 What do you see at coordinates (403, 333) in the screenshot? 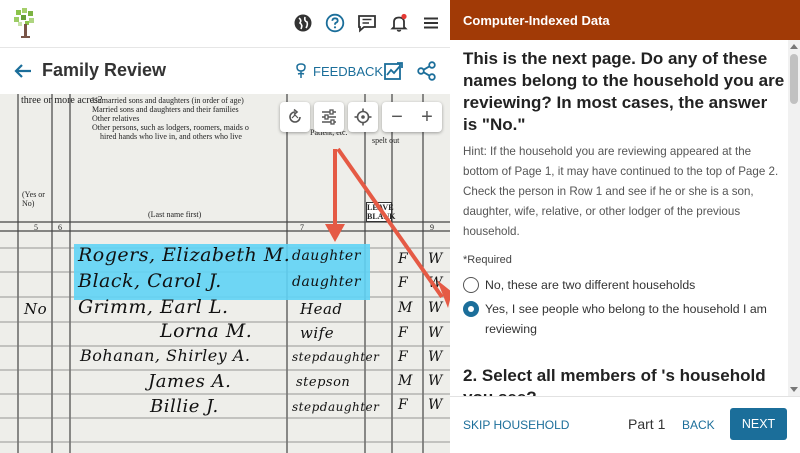
I see `row-4-sex: F` at bounding box center [403, 333].